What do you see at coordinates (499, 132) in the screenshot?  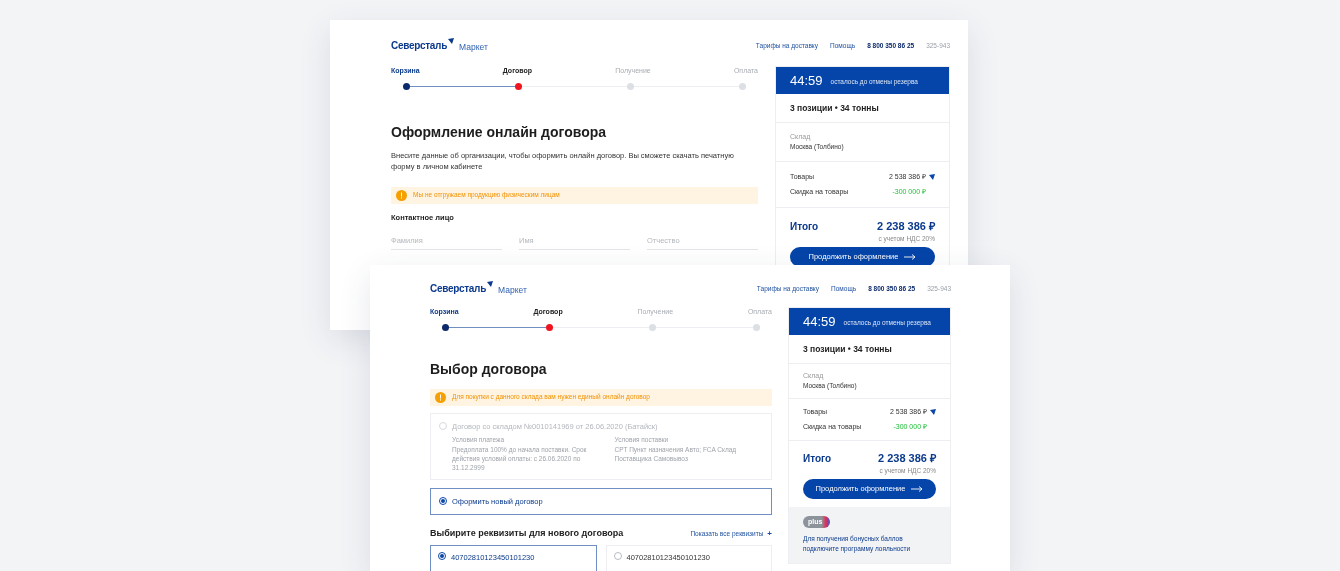 I see `page-title: Оформление онлайн договора` at bounding box center [499, 132].